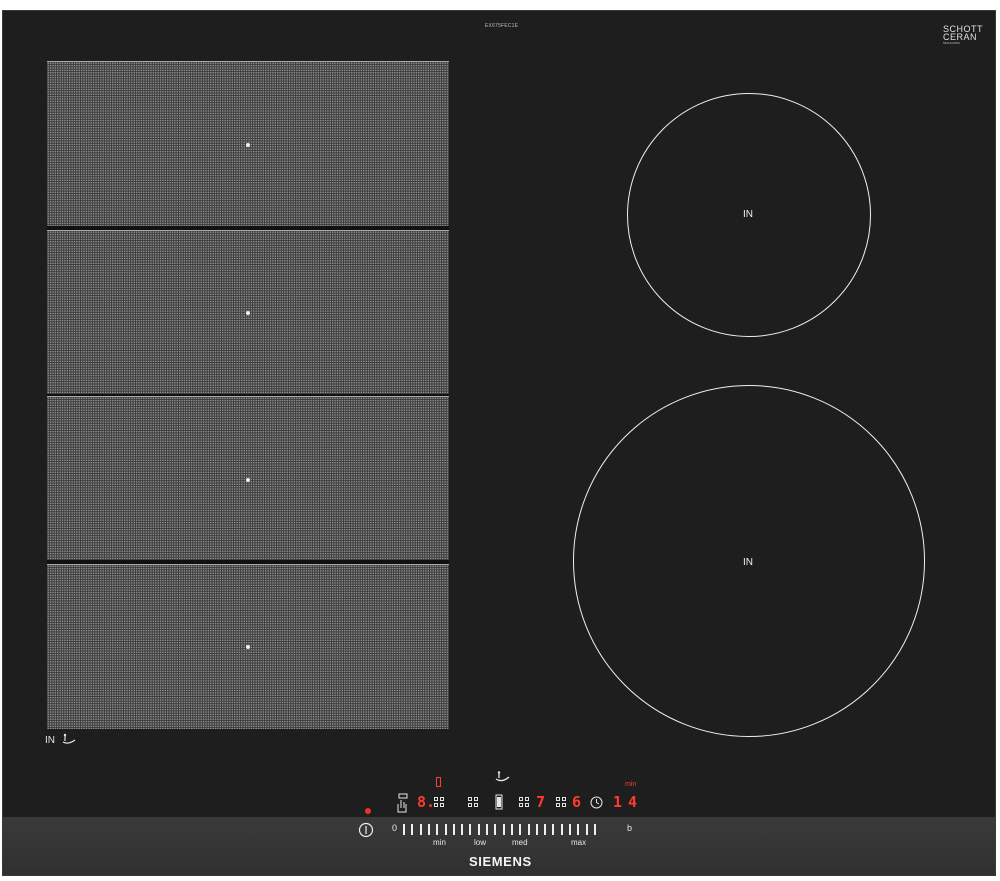 This screenshot has width=1000, height=881. What do you see at coordinates (541, 802) in the screenshot?
I see `power-display-2: 7` at bounding box center [541, 802].